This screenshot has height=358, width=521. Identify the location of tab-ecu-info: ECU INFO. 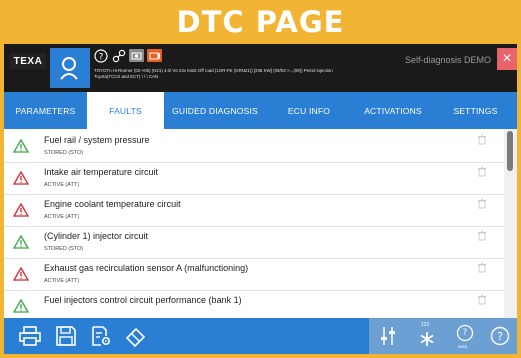
(309, 110).